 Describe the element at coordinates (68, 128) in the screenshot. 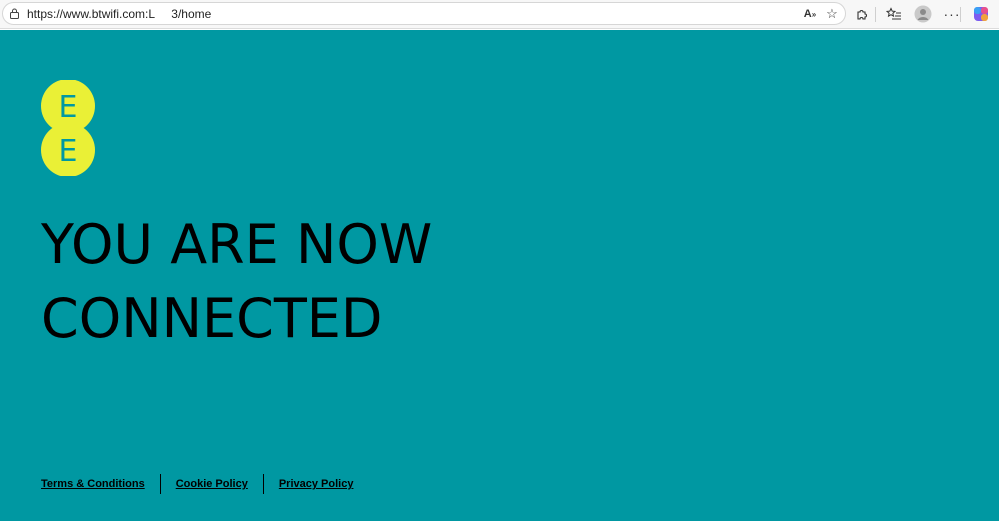

I see `ee-logo: E E` at that location.